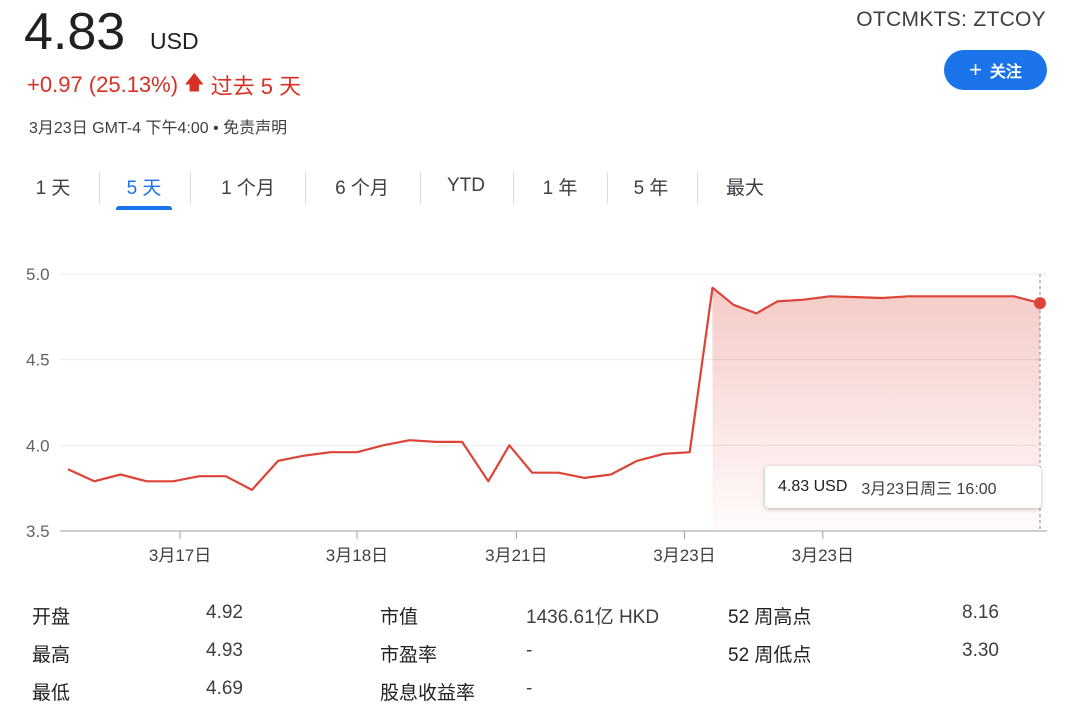 This screenshot has height=709, width=1080. What do you see at coordinates (38, 531) in the screenshot?
I see `y-tick-label: 3.5` at bounding box center [38, 531].